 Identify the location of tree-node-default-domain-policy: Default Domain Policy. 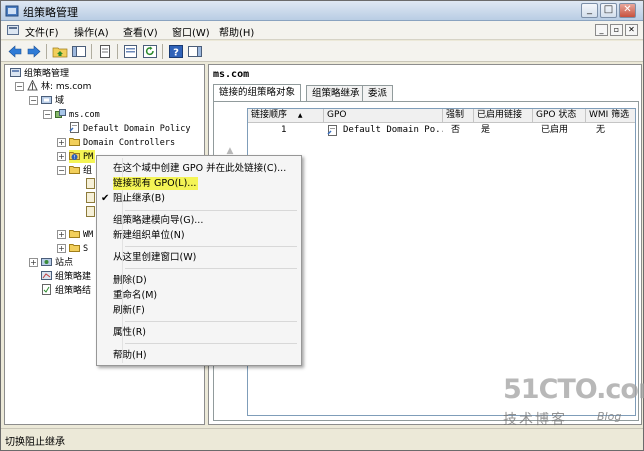
(129, 128).